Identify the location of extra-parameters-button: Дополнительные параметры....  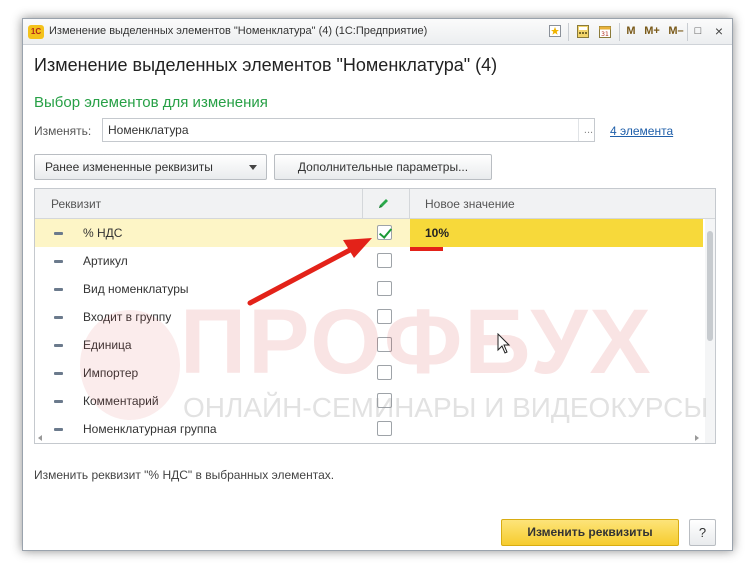
(383, 167).